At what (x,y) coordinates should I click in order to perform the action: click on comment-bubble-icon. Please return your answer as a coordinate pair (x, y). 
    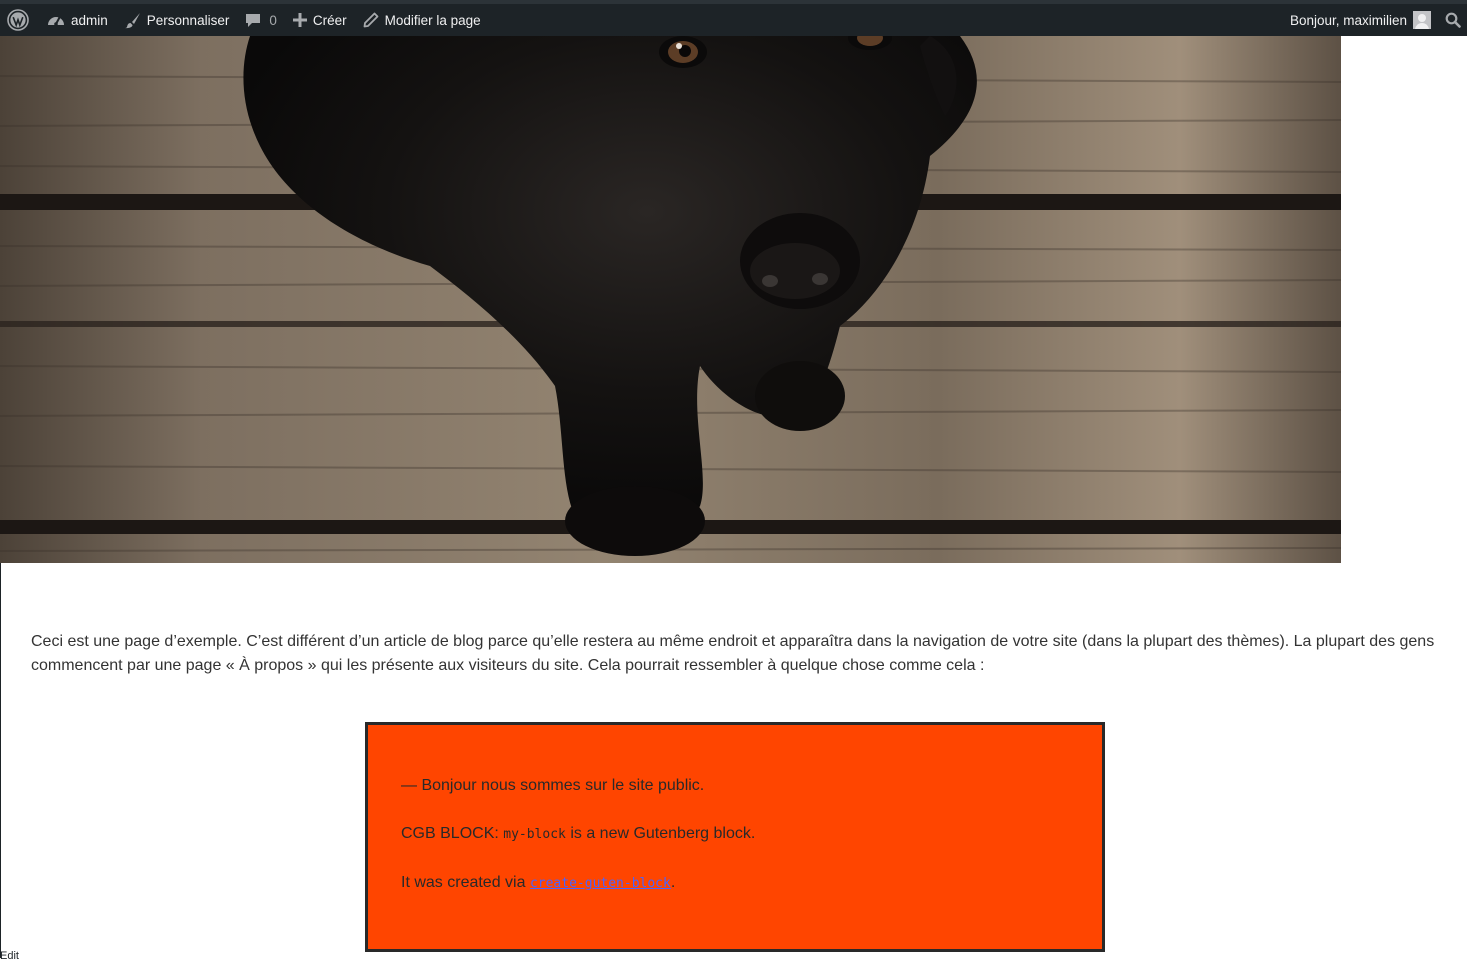
    Looking at the image, I should click on (253, 20).